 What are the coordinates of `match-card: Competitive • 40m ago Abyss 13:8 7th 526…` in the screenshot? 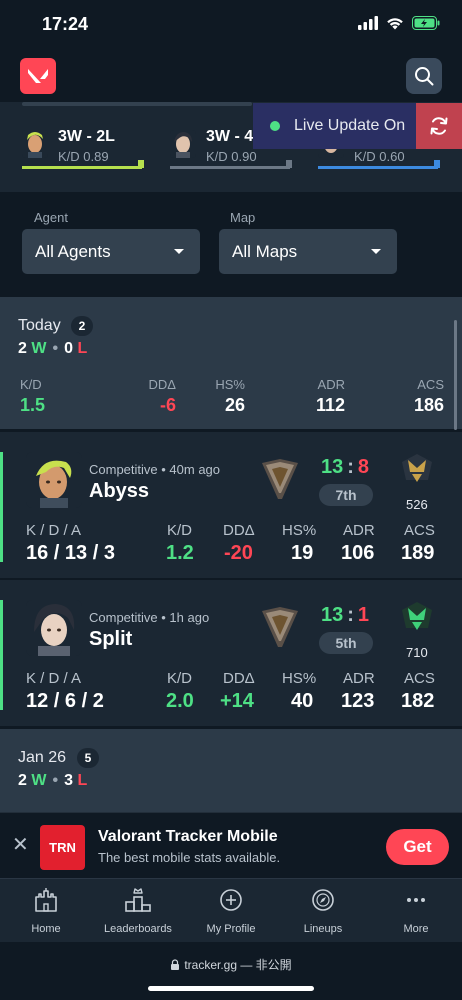 It's located at (231, 505).